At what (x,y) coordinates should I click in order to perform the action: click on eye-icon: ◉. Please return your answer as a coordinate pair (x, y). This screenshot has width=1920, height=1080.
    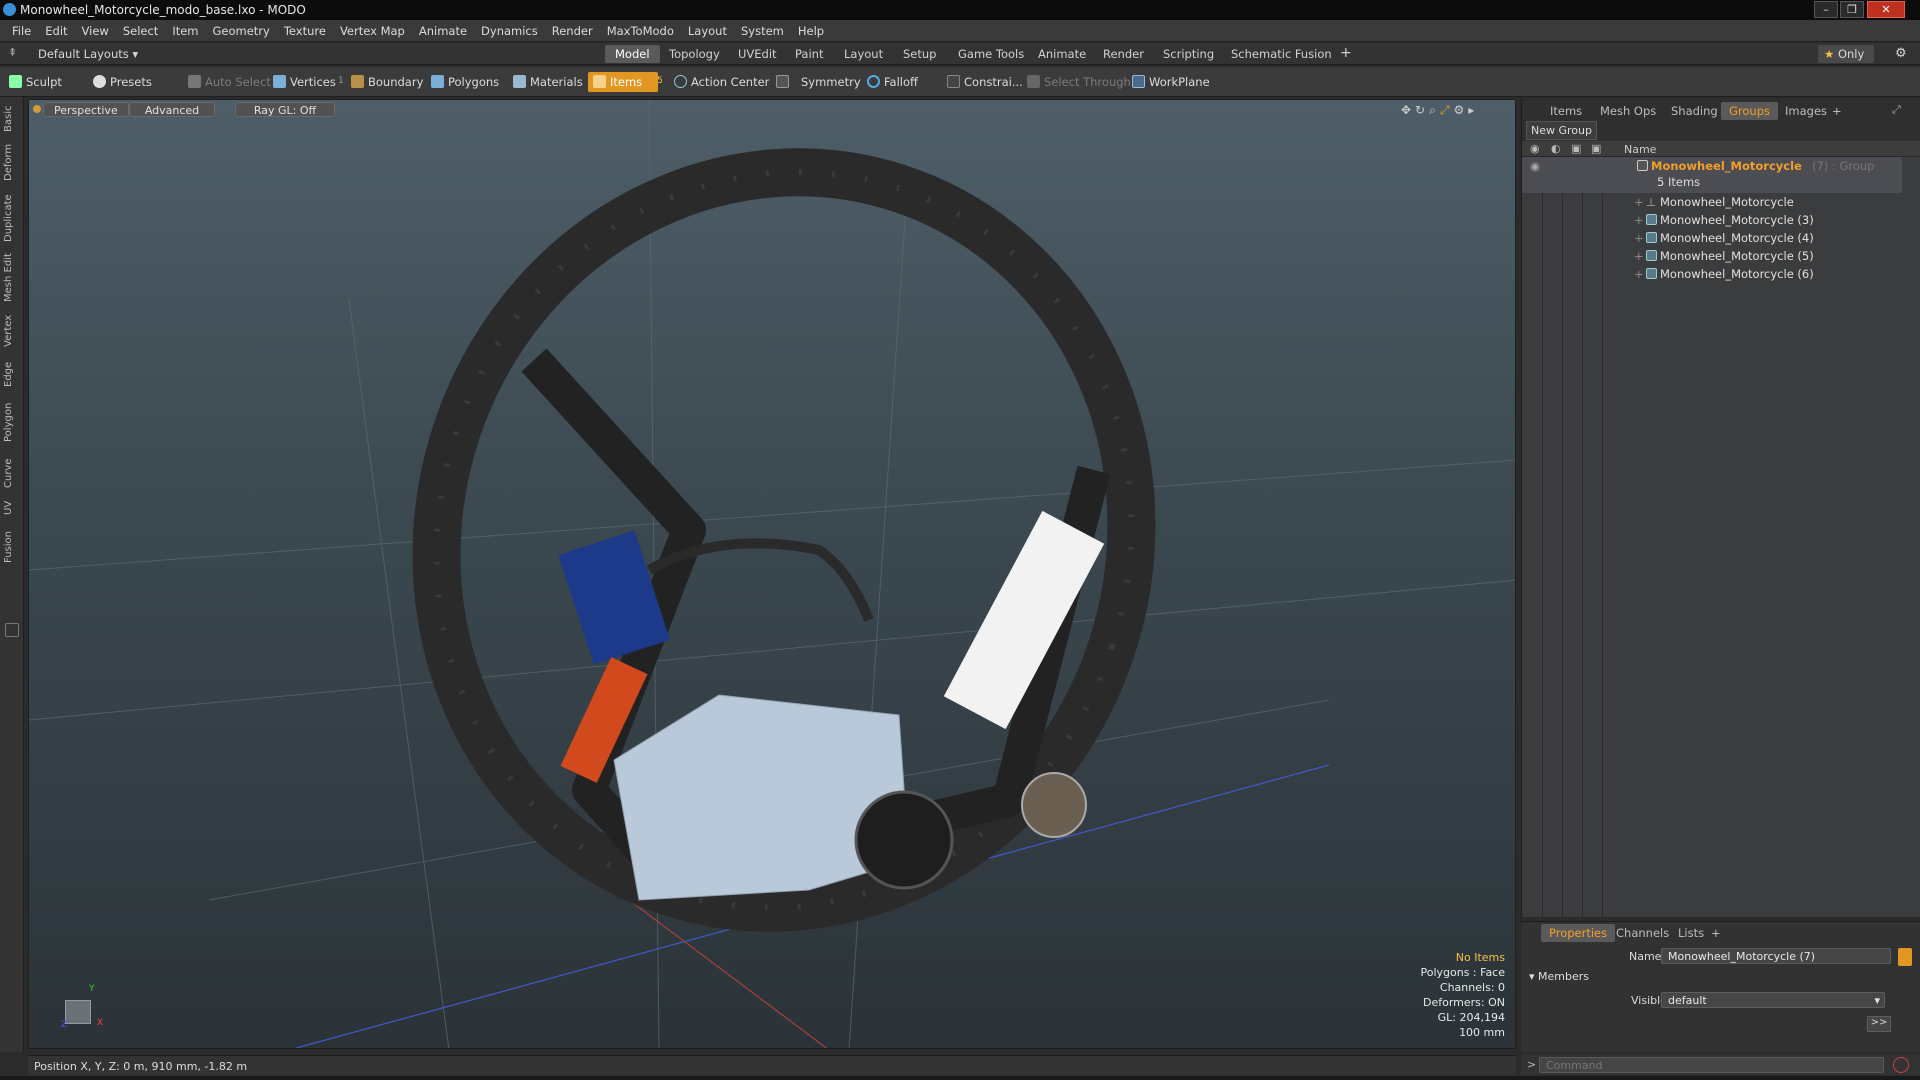
    Looking at the image, I should click on (1535, 148).